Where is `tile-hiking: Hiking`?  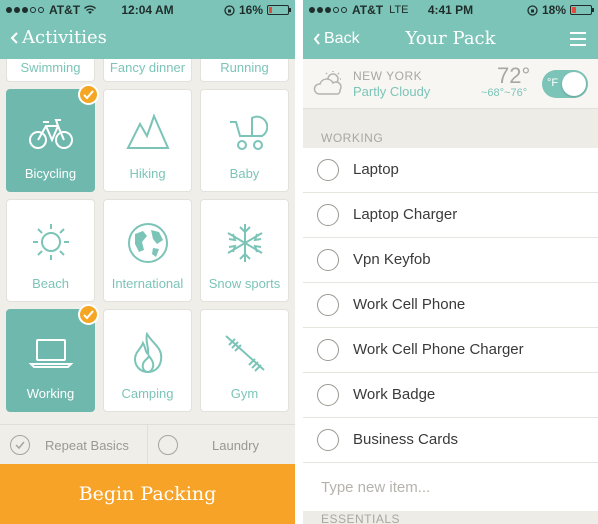
tile-hiking: Hiking is located at coordinates (147, 140).